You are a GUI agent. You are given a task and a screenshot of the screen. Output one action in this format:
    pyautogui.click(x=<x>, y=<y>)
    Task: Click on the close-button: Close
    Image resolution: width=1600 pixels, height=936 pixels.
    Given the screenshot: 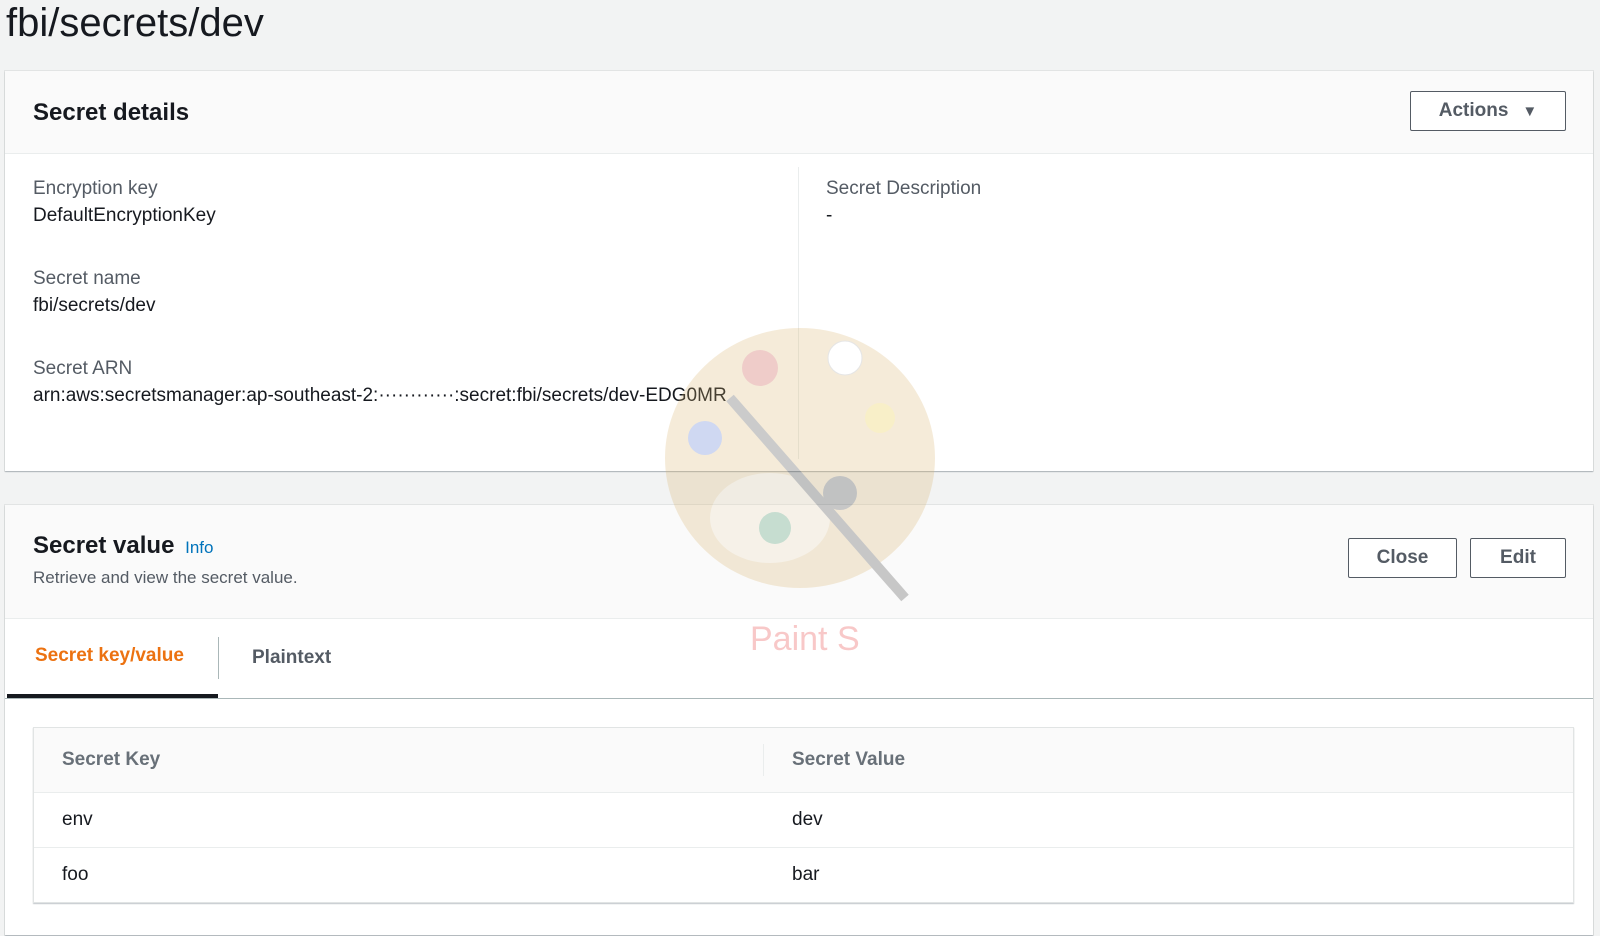 What is the action you would take?
    pyautogui.click(x=1402, y=558)
    